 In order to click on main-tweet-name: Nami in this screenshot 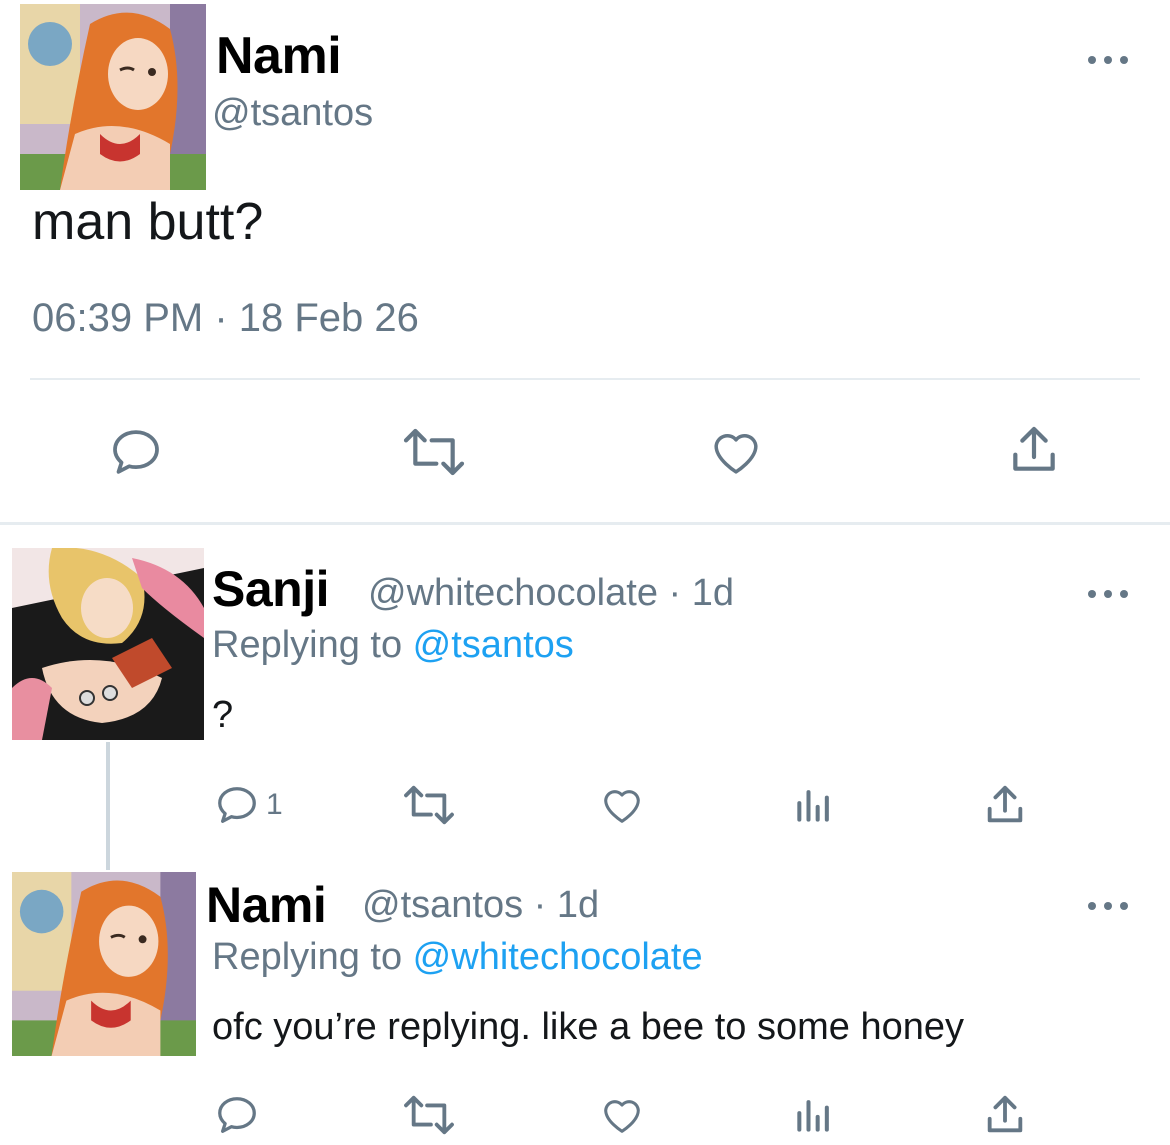, I will do `click(279, 56)`.